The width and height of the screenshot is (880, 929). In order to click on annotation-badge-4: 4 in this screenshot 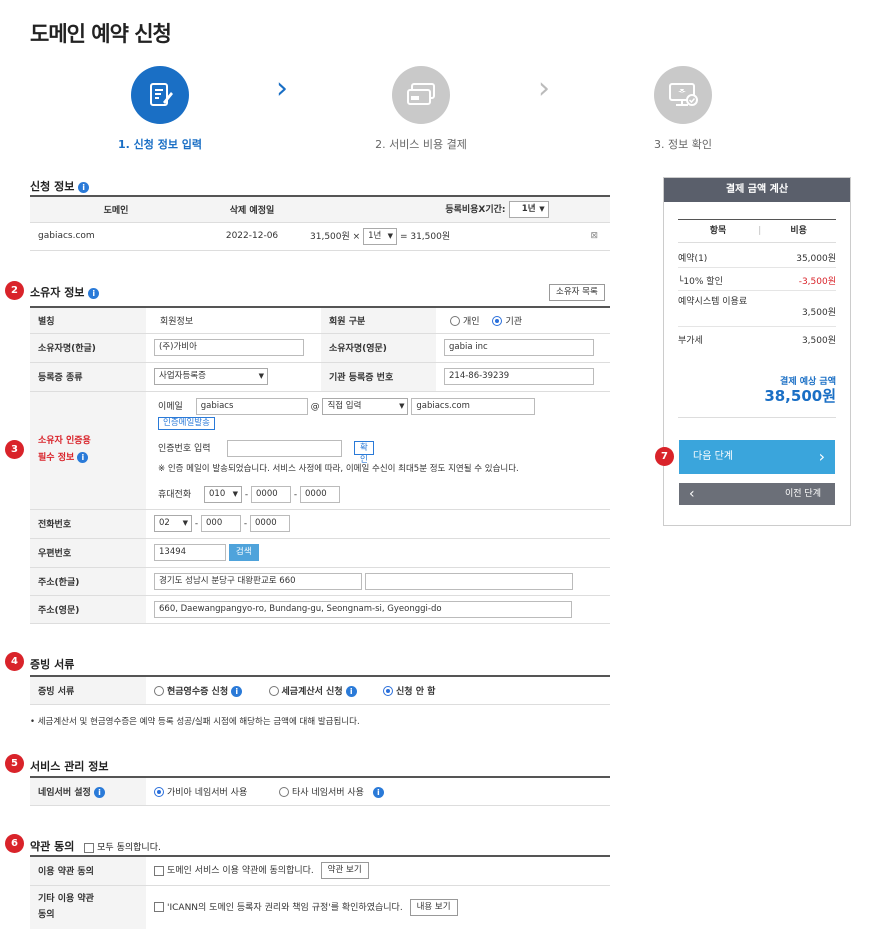, I will do `click(14, 661)`.